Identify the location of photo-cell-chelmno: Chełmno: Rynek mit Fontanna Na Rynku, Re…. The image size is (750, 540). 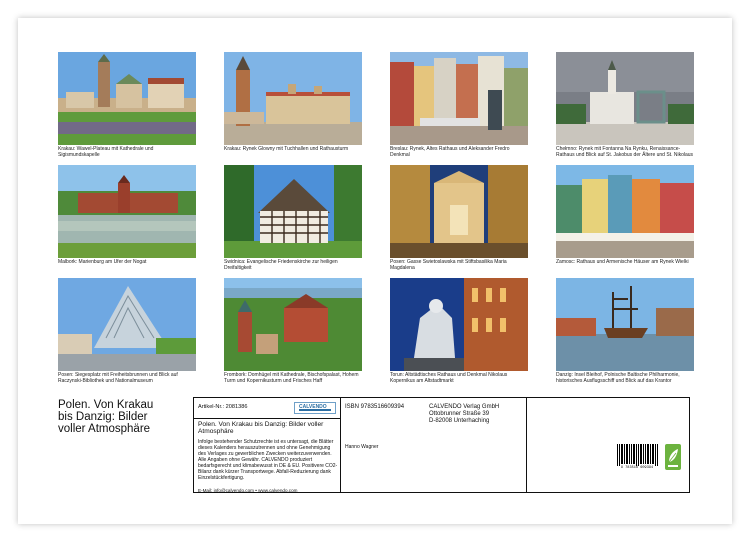
(625, 106).